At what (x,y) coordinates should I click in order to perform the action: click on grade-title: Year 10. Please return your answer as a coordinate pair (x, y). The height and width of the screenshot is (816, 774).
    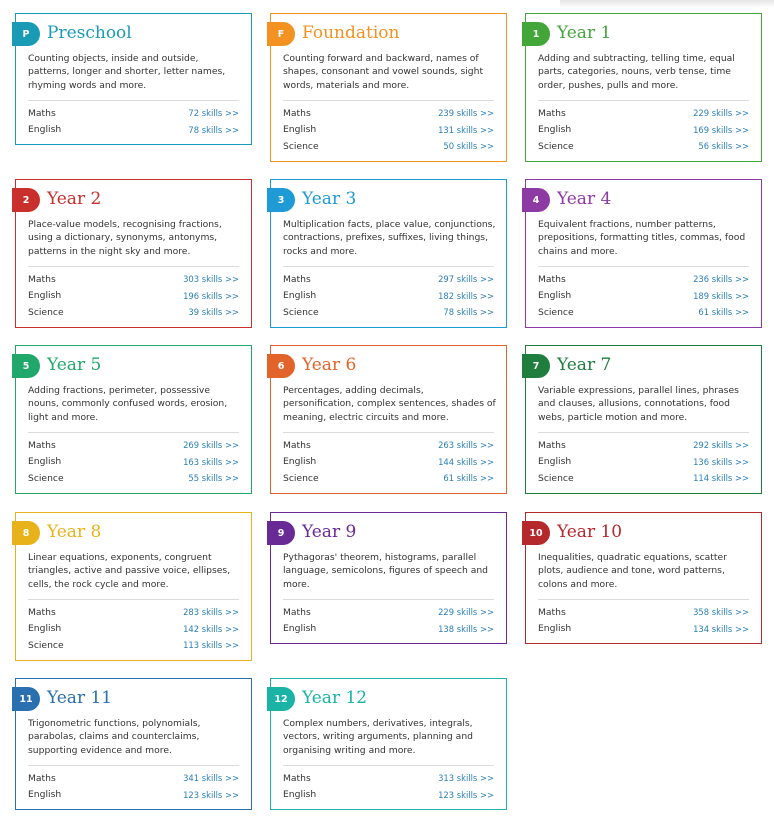
    Looking at the image, I should click on (589, 532).